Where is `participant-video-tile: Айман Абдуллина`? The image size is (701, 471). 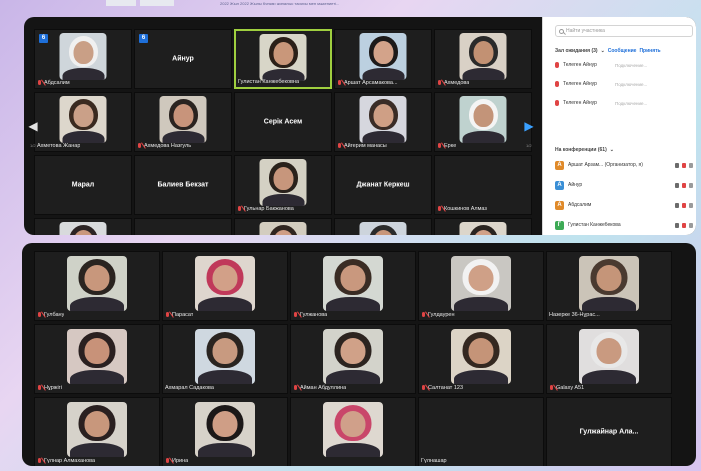 participant-video-tile: Айман Абдуллина is located at coordinates (353, 359).